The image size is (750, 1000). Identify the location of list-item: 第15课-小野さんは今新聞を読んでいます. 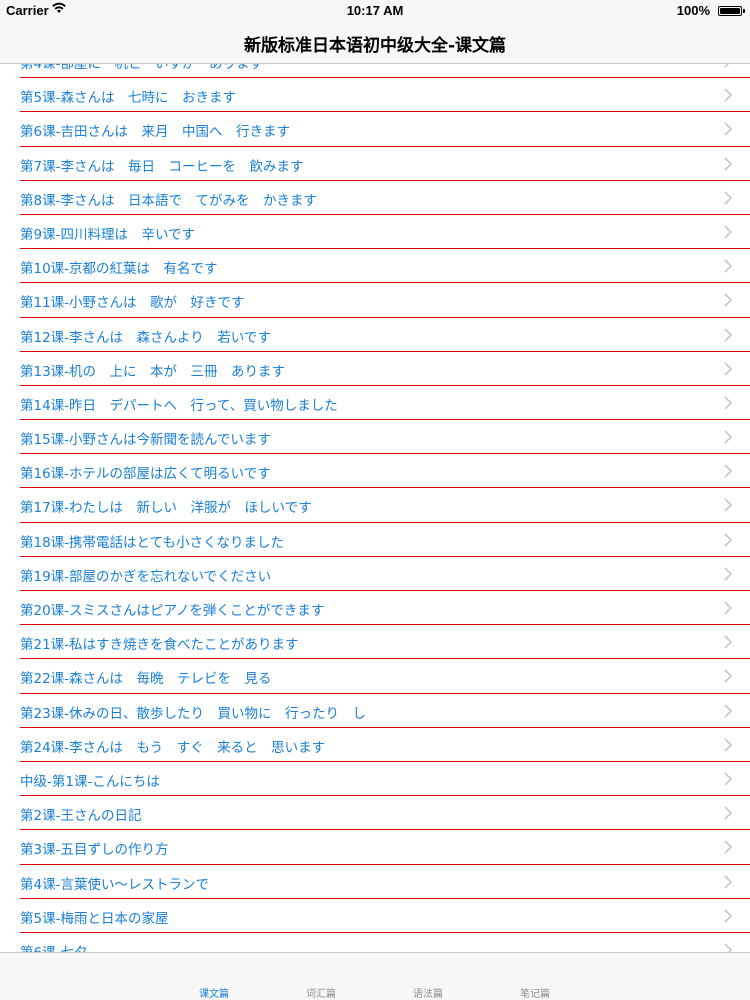
(385, 437).